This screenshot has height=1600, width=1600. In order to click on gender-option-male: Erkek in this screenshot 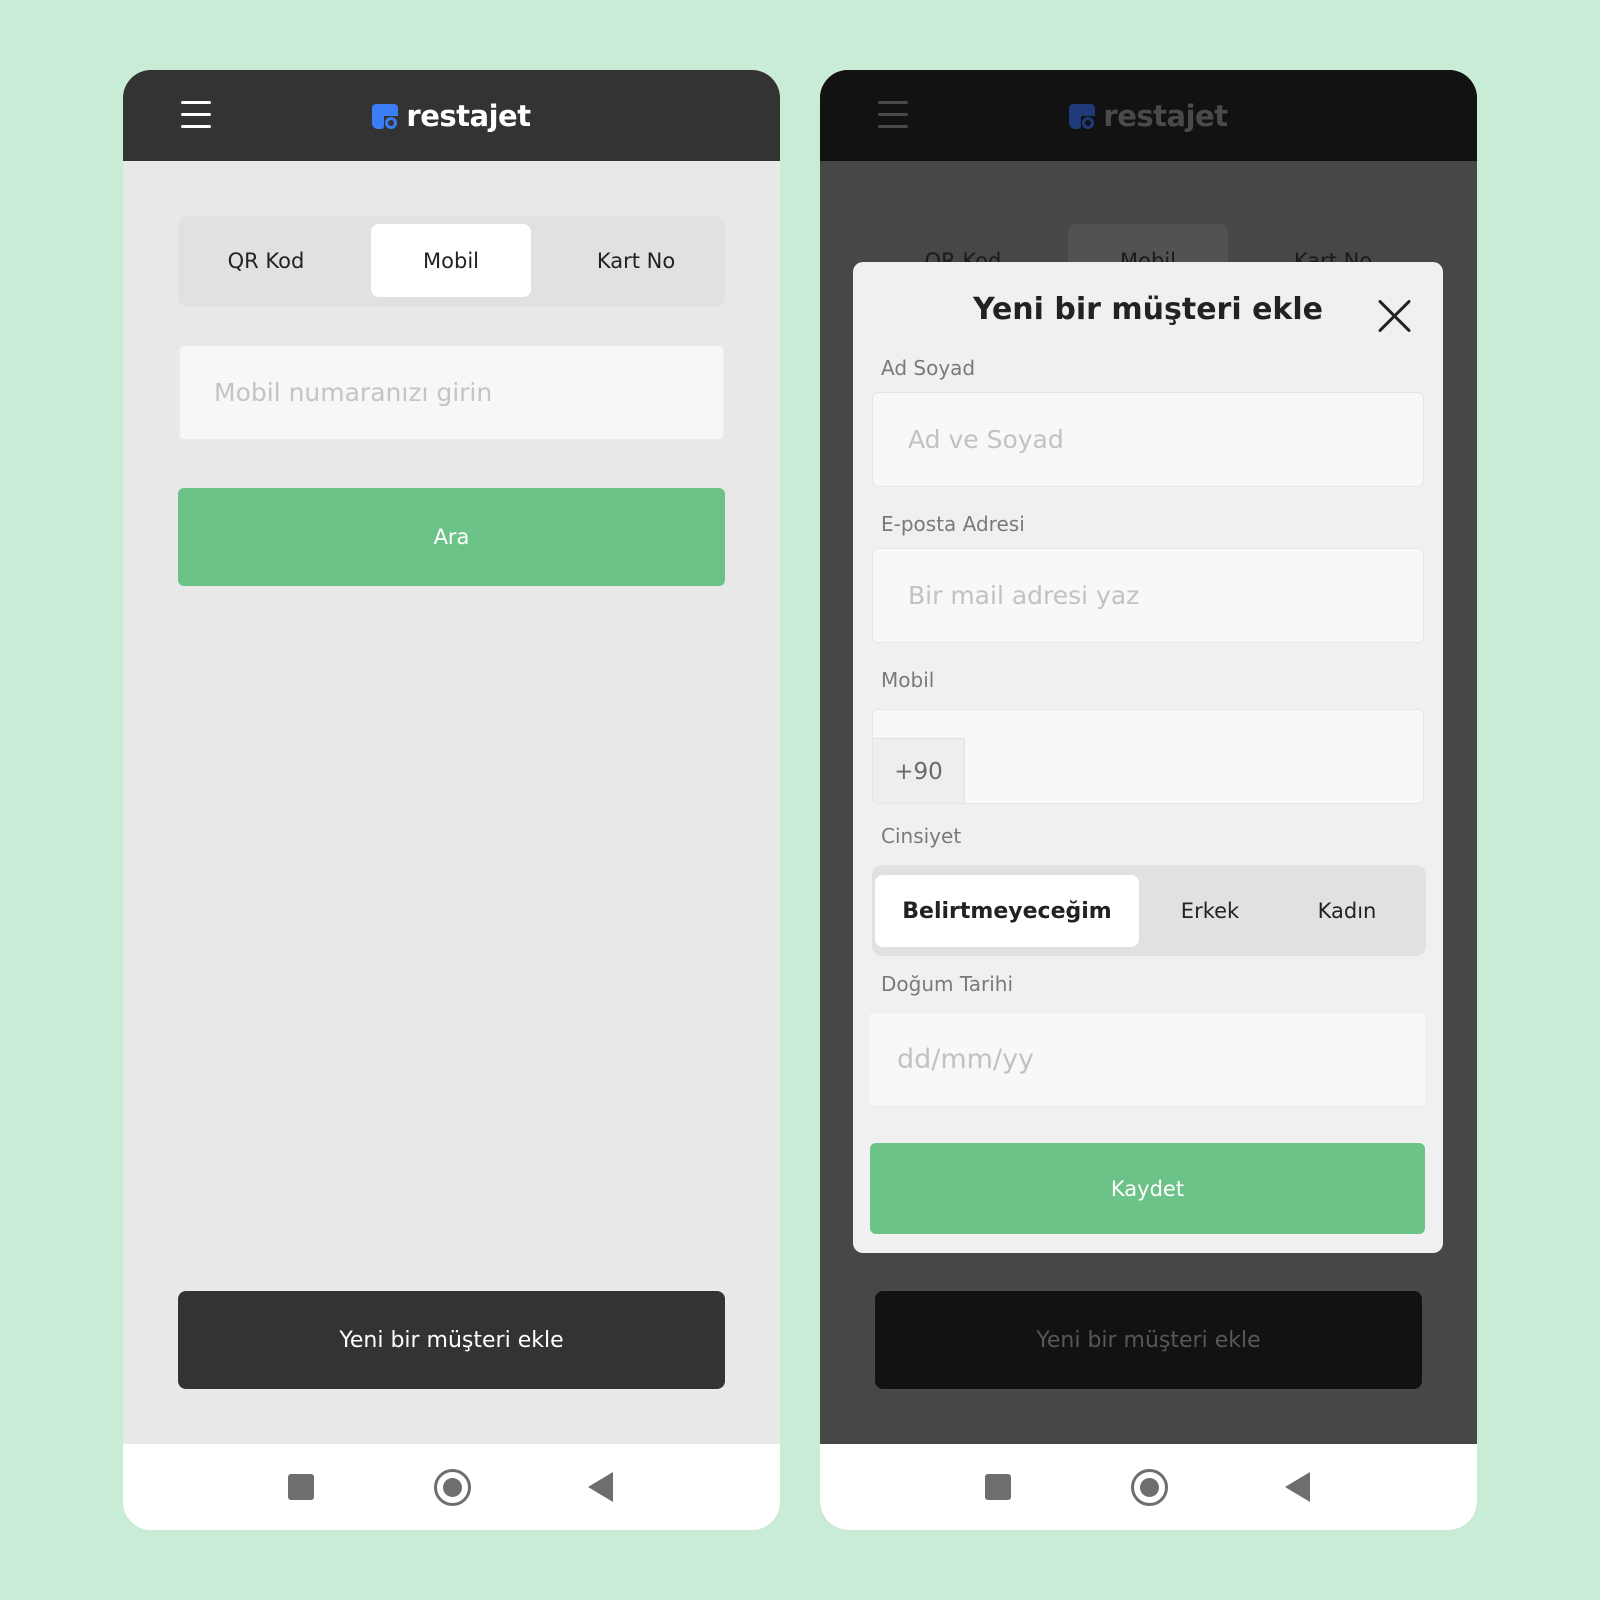, I will do `click(1210, 911)`.